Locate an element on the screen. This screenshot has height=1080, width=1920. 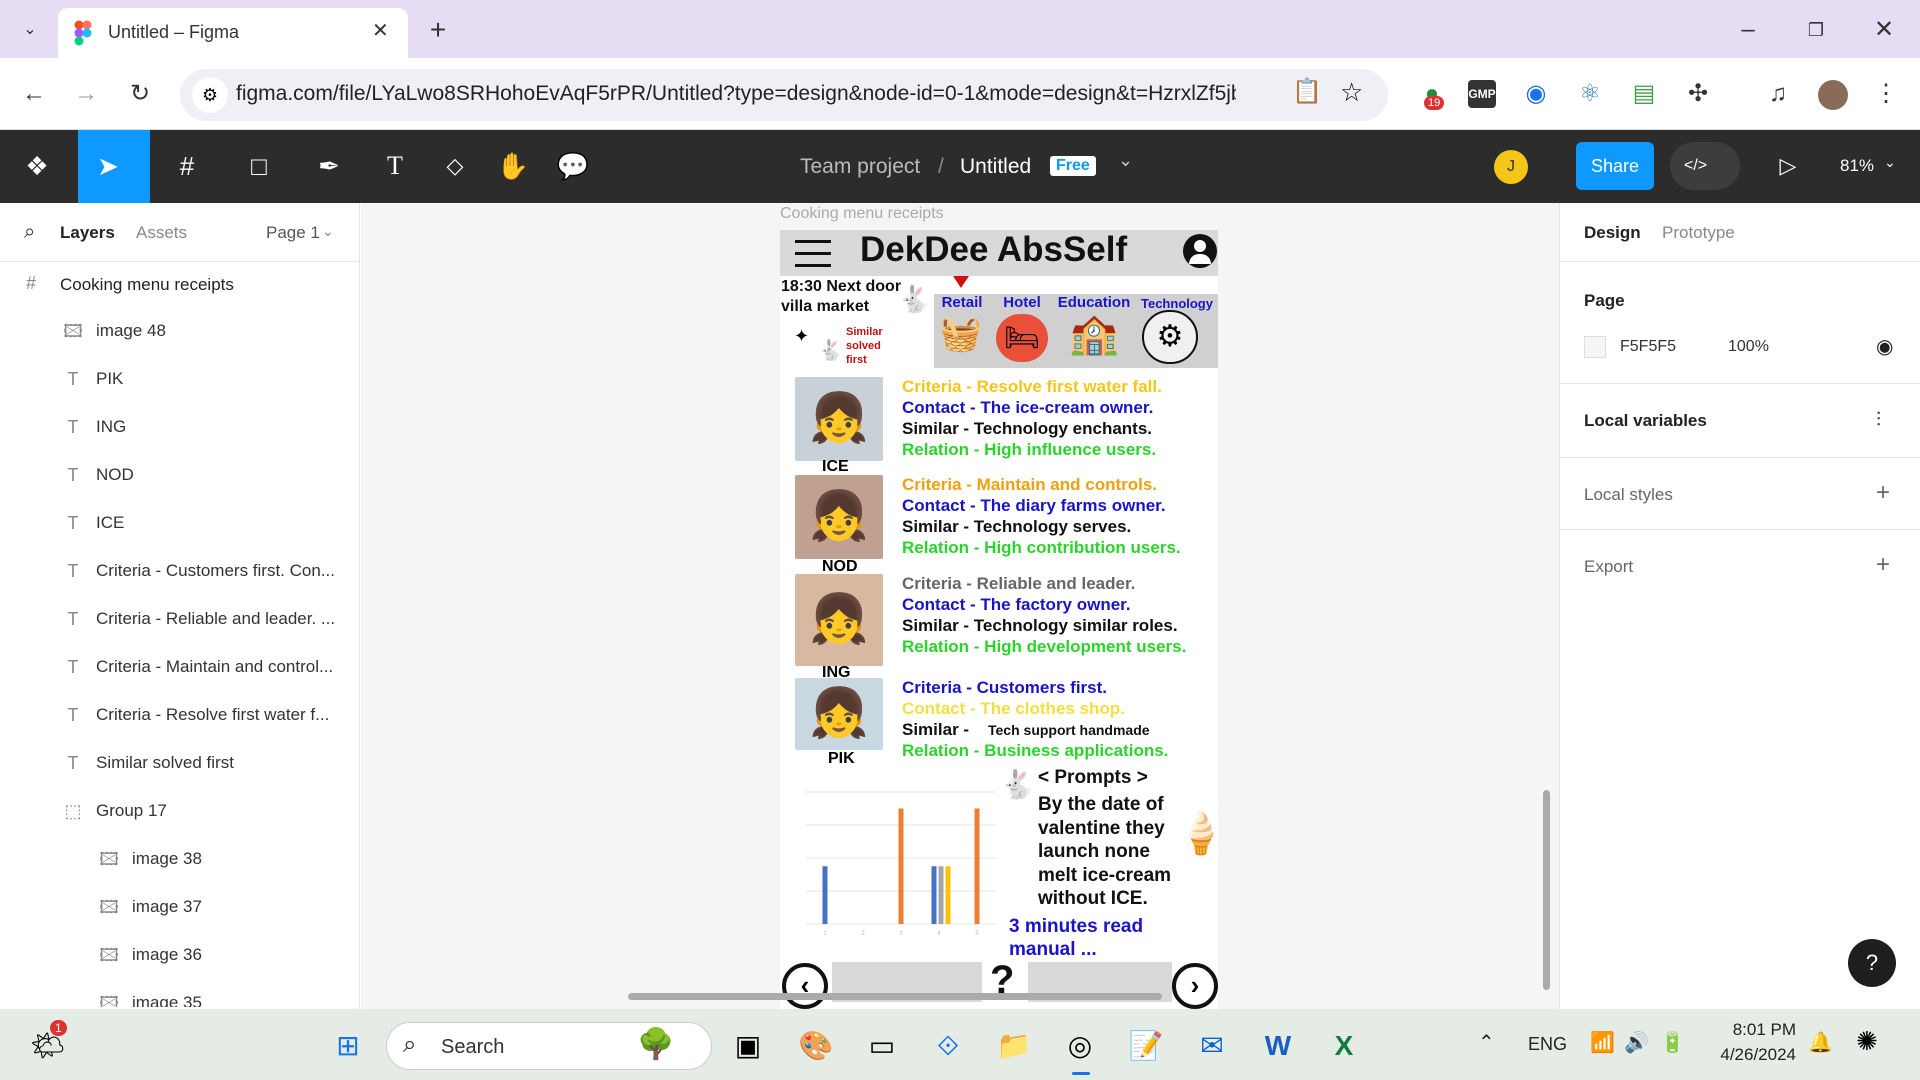
gmp-extension-icon: GMP is located at coordinates (1482, 94).